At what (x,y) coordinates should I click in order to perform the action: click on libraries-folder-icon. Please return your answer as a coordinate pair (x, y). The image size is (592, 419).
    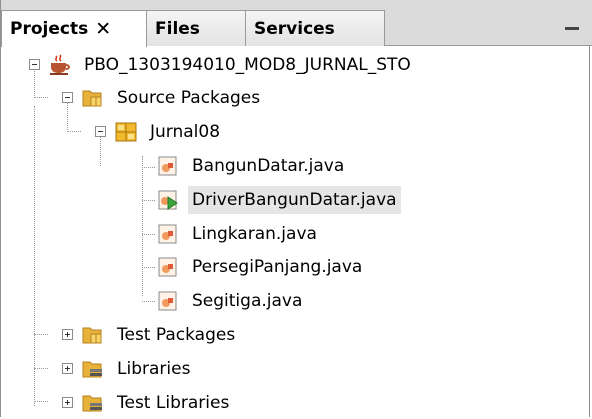
    Looking at the image, I should click on (93, 369).